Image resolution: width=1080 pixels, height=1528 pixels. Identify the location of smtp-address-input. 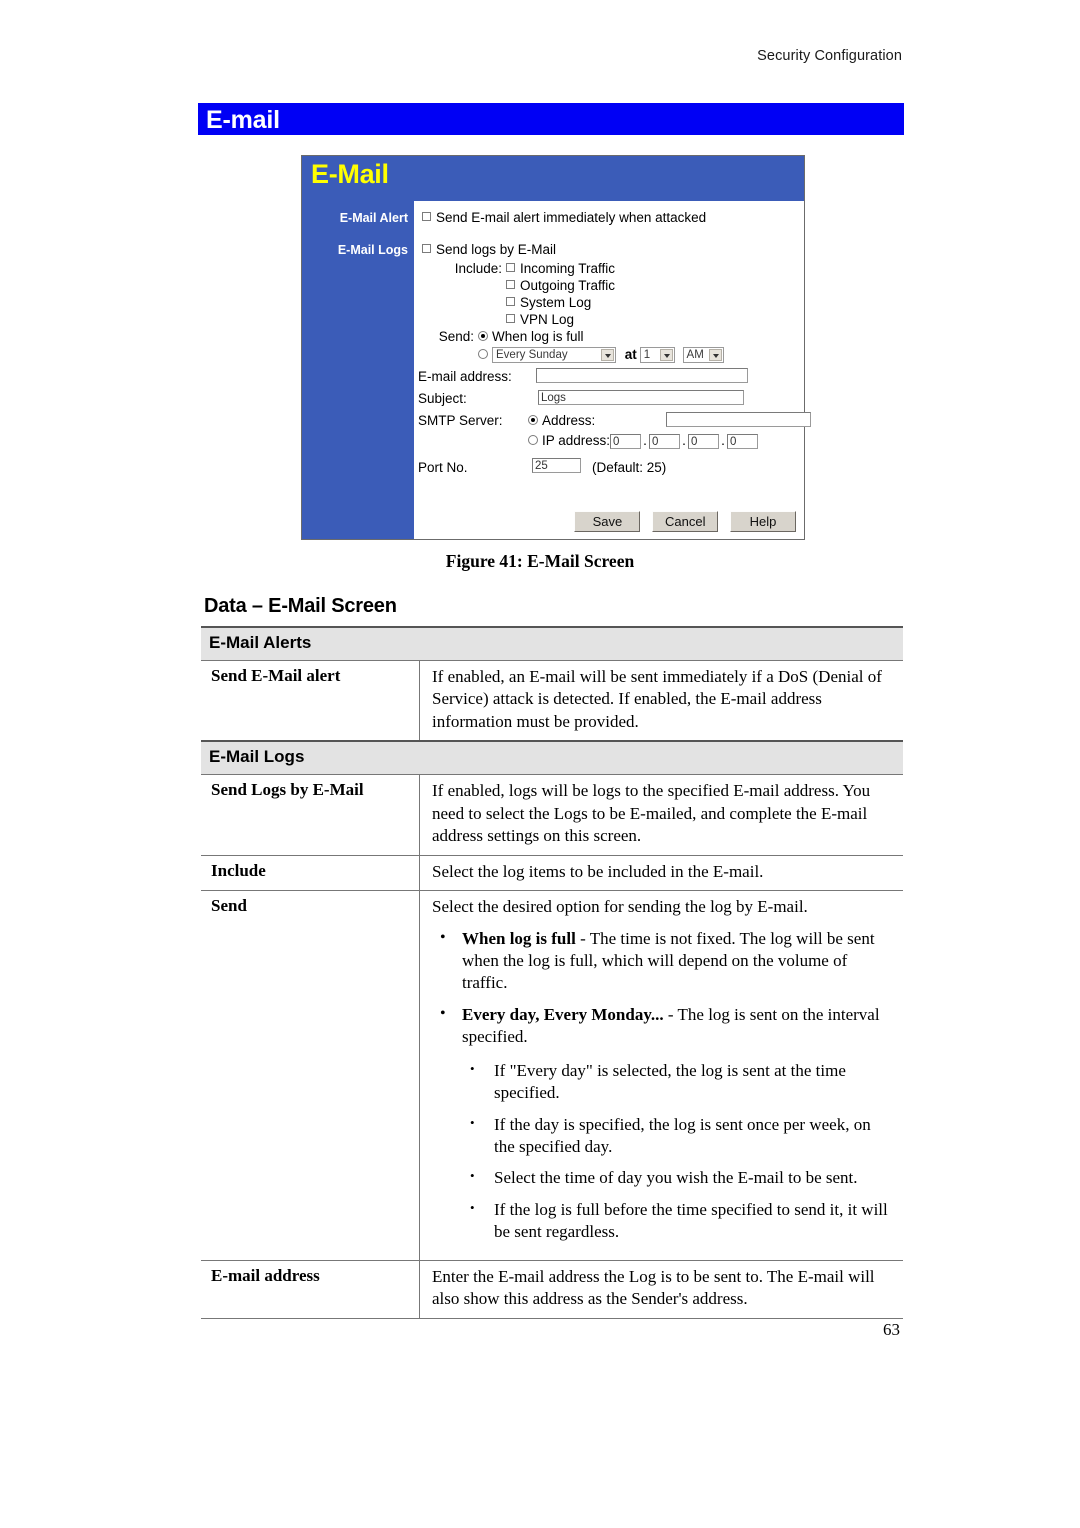
(738, 419).